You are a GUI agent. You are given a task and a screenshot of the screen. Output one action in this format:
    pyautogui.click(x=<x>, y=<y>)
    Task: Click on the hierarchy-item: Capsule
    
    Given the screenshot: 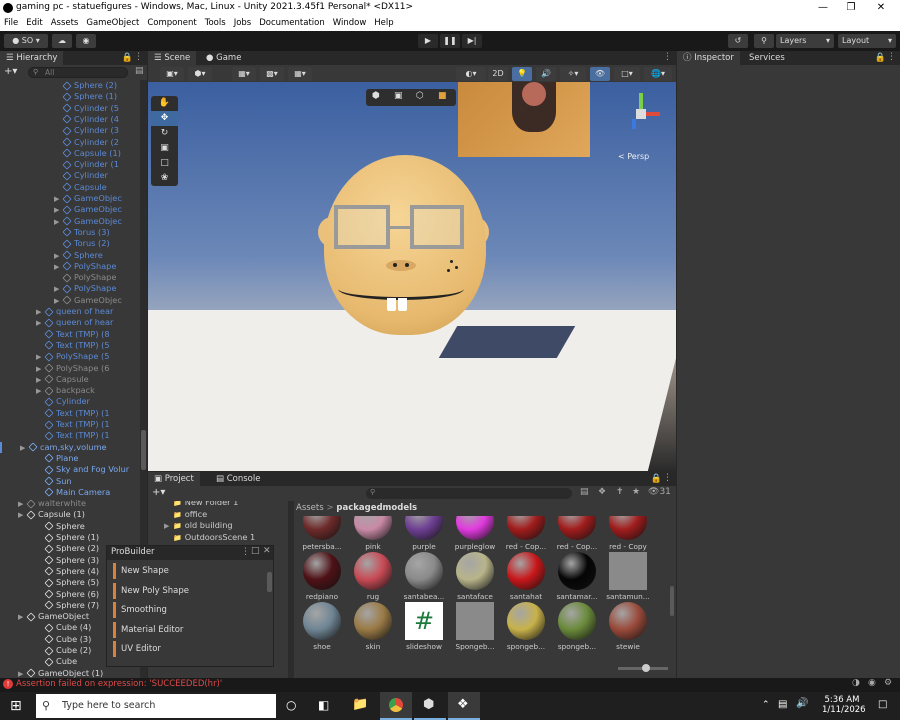 What is the action you would take?
    pyautogui.click(x=84, y=187)
    